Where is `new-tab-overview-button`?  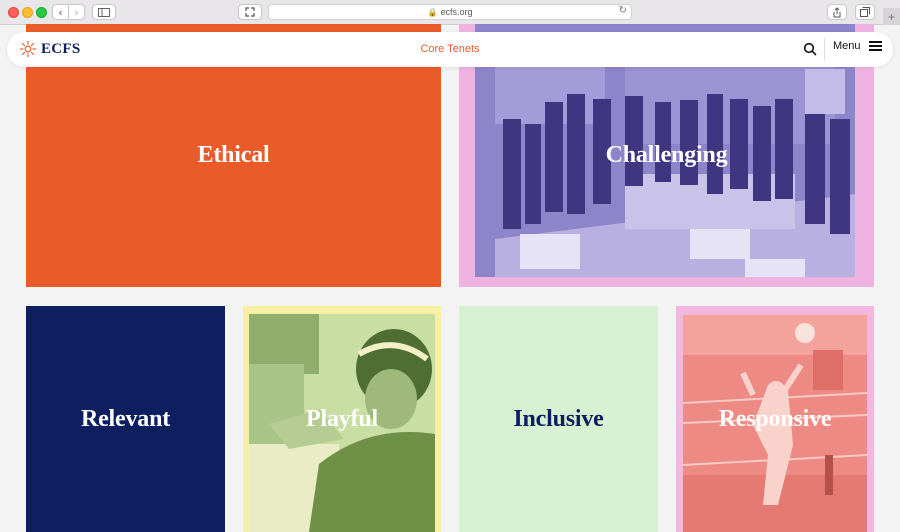
new-tab-overview-button is located at coordinates (865, 12).